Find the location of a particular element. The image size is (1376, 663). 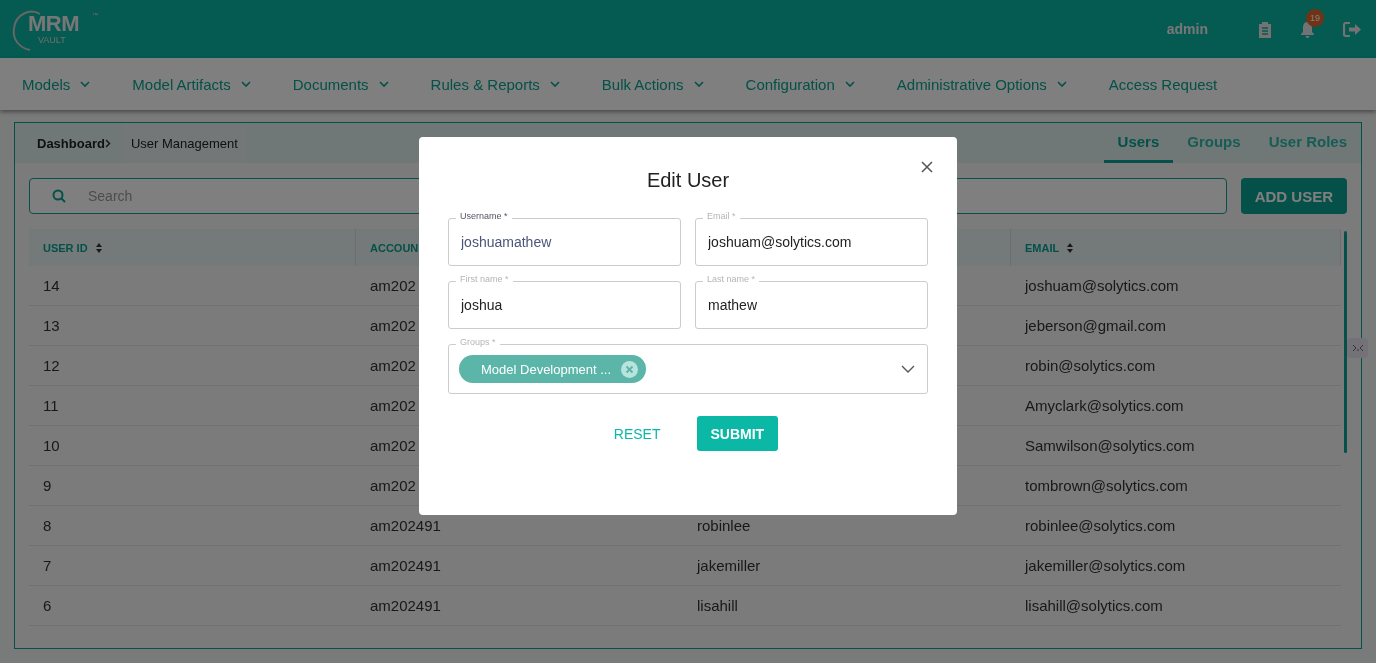

table-cell: 12 is located at coordinates (192, 366).